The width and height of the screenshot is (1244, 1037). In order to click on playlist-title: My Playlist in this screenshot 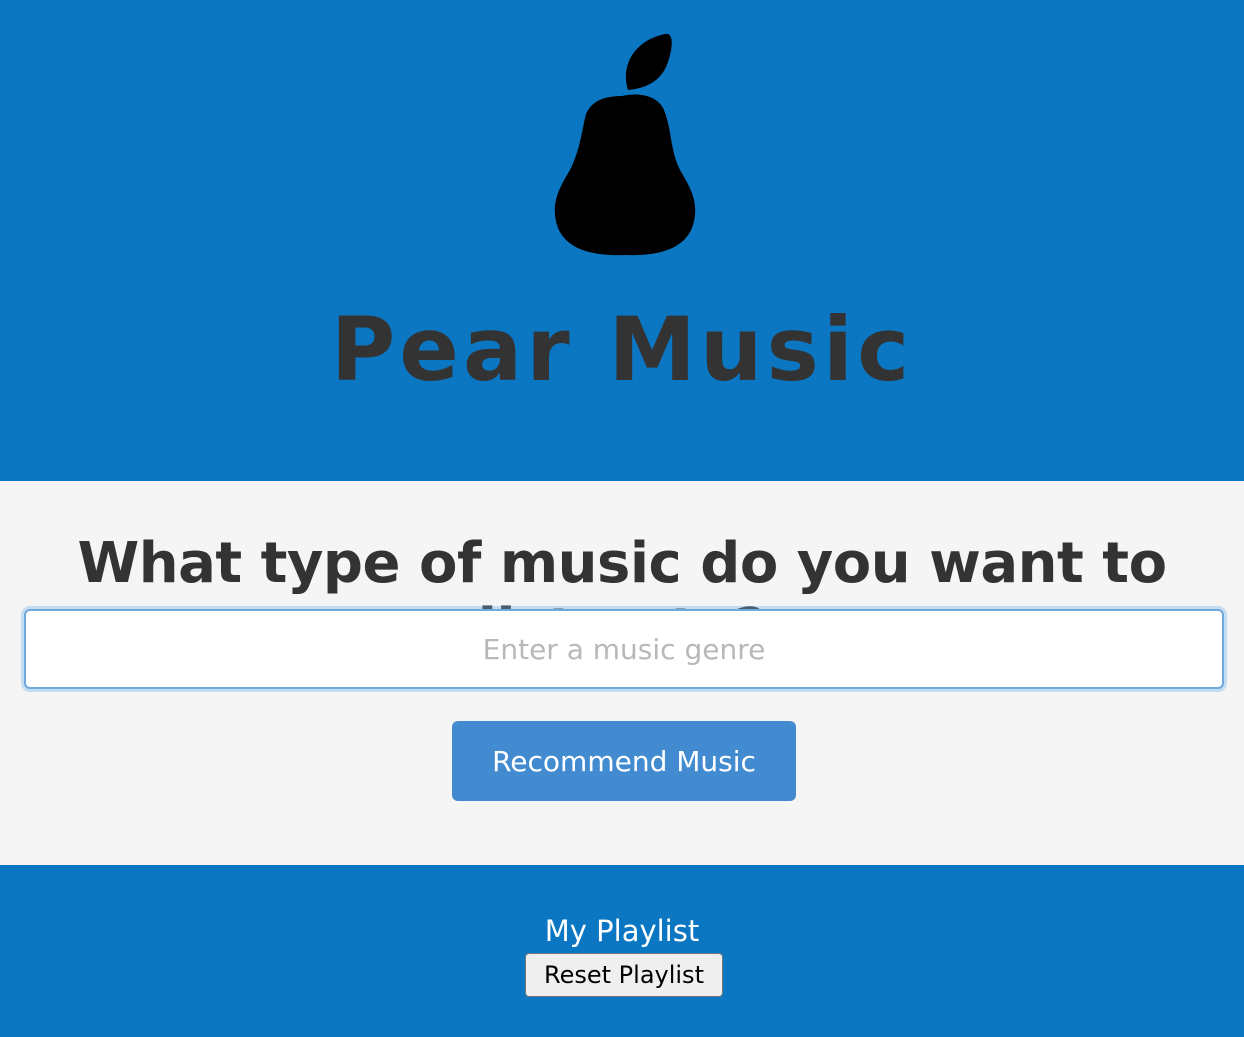, I will do `click(622, 931)`.